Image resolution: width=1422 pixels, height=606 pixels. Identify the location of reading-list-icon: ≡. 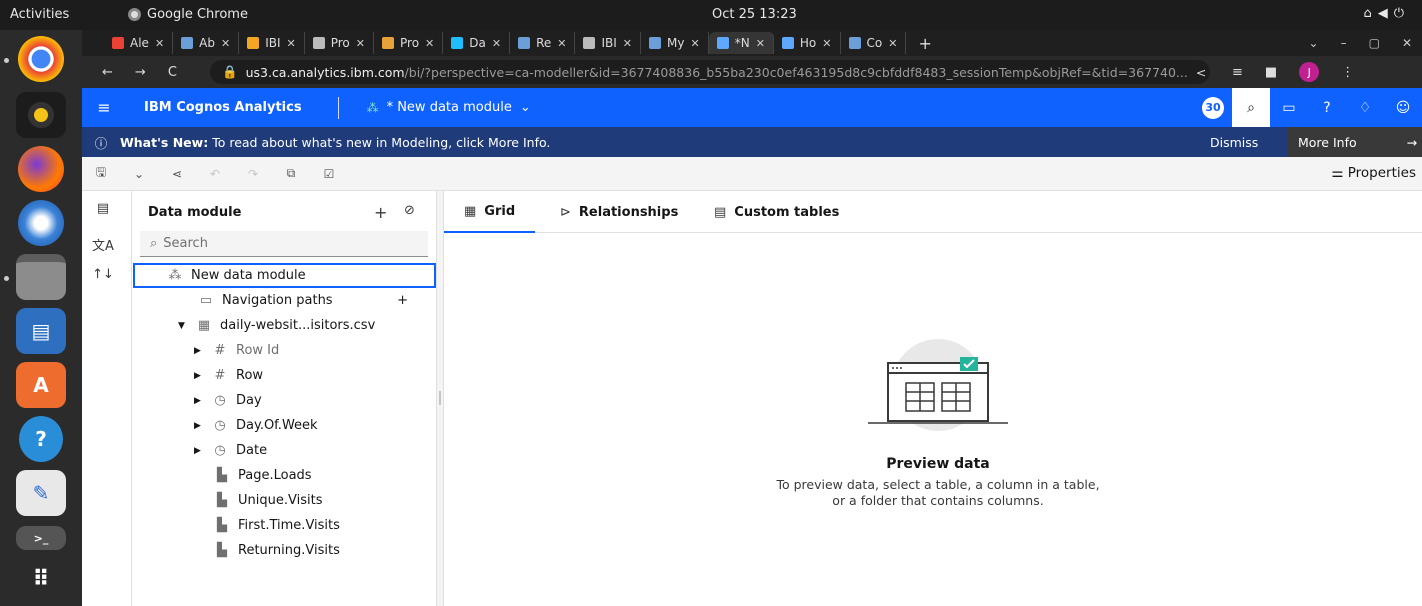
(1237, 72).